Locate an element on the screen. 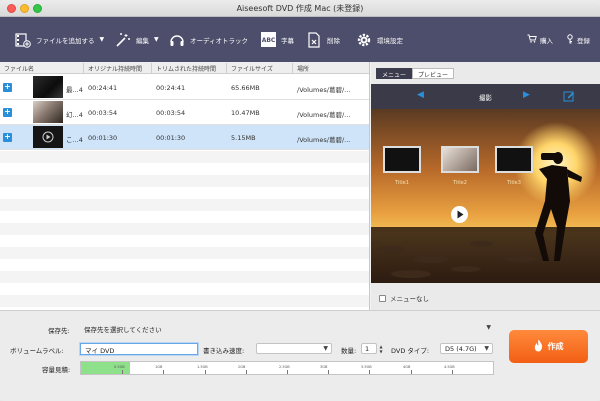 This screenshot has height=401, width=600. register-button: 登録 is located at coordinates (578, 39).